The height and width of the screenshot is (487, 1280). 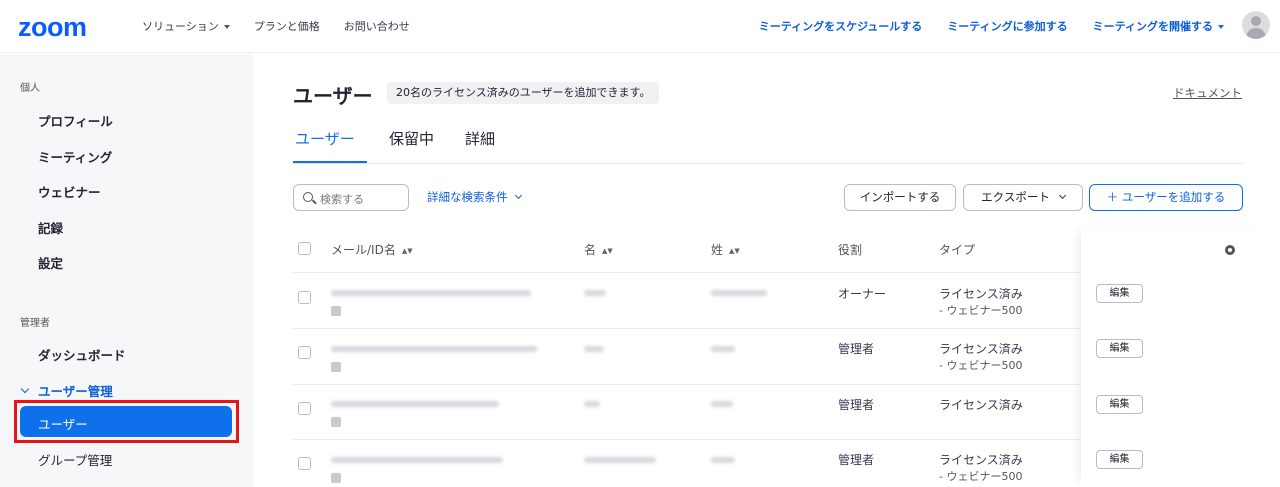 What do you see at coordinates (1166, 197) in the screenshot?
I see `add-user-button: ＋ ユーザーを追加する` at bounding box center [1166, 197].